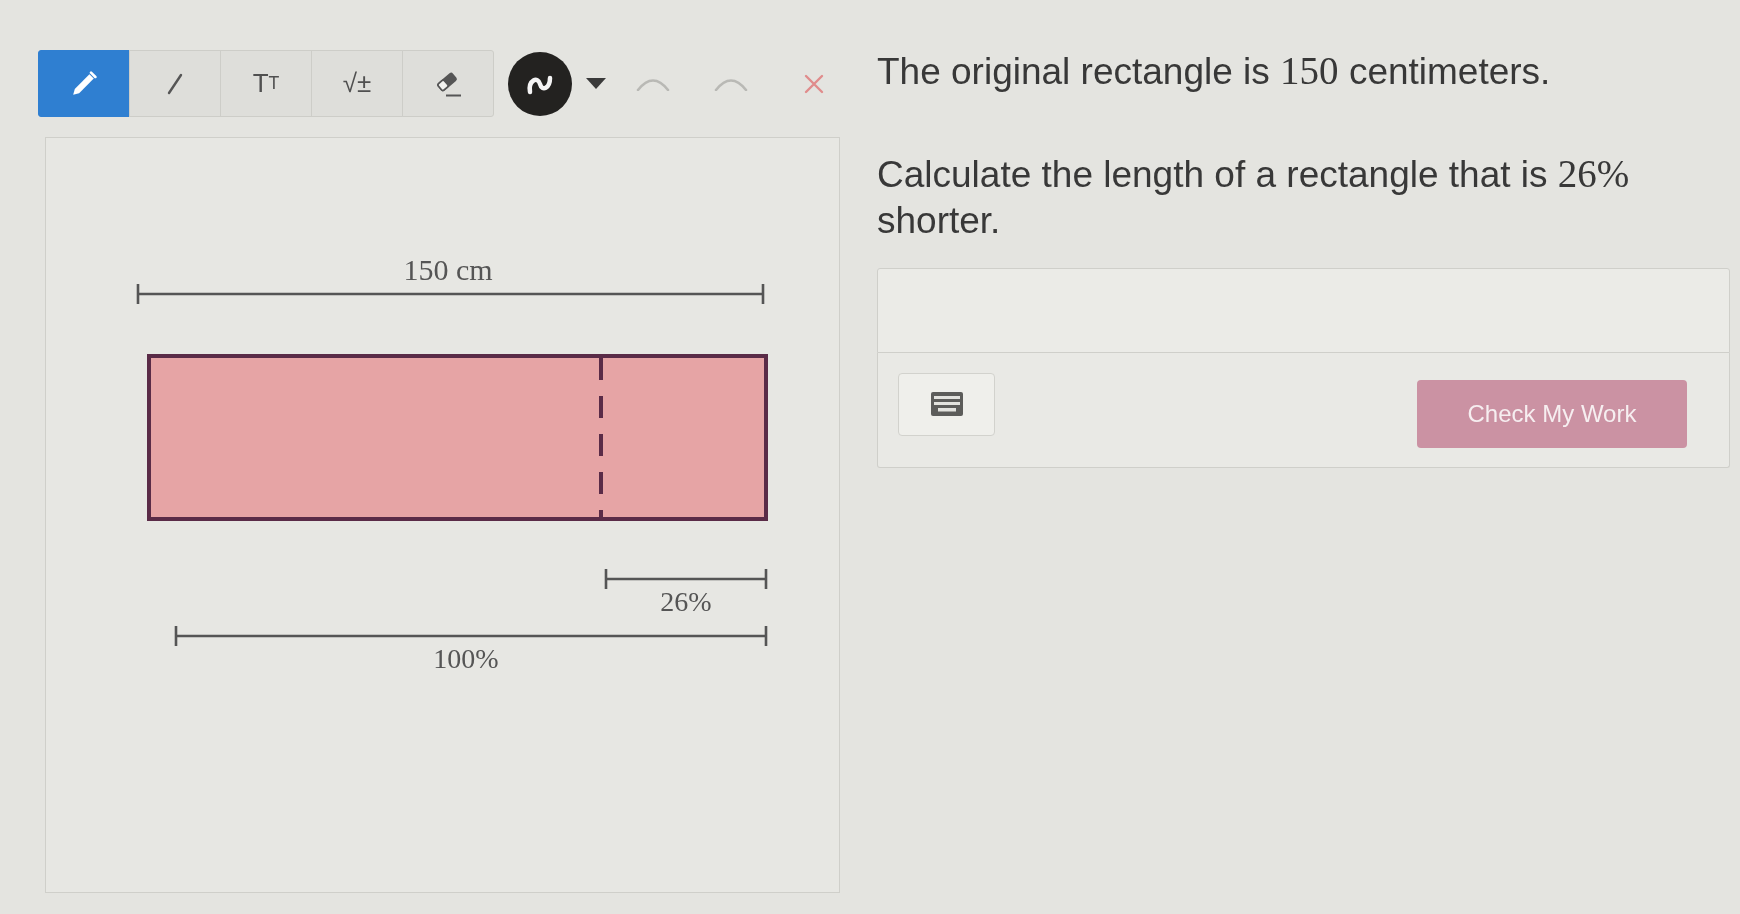 The image size is (1740, 914). I want to click on dimension-label: 26%, so click(686, 601).